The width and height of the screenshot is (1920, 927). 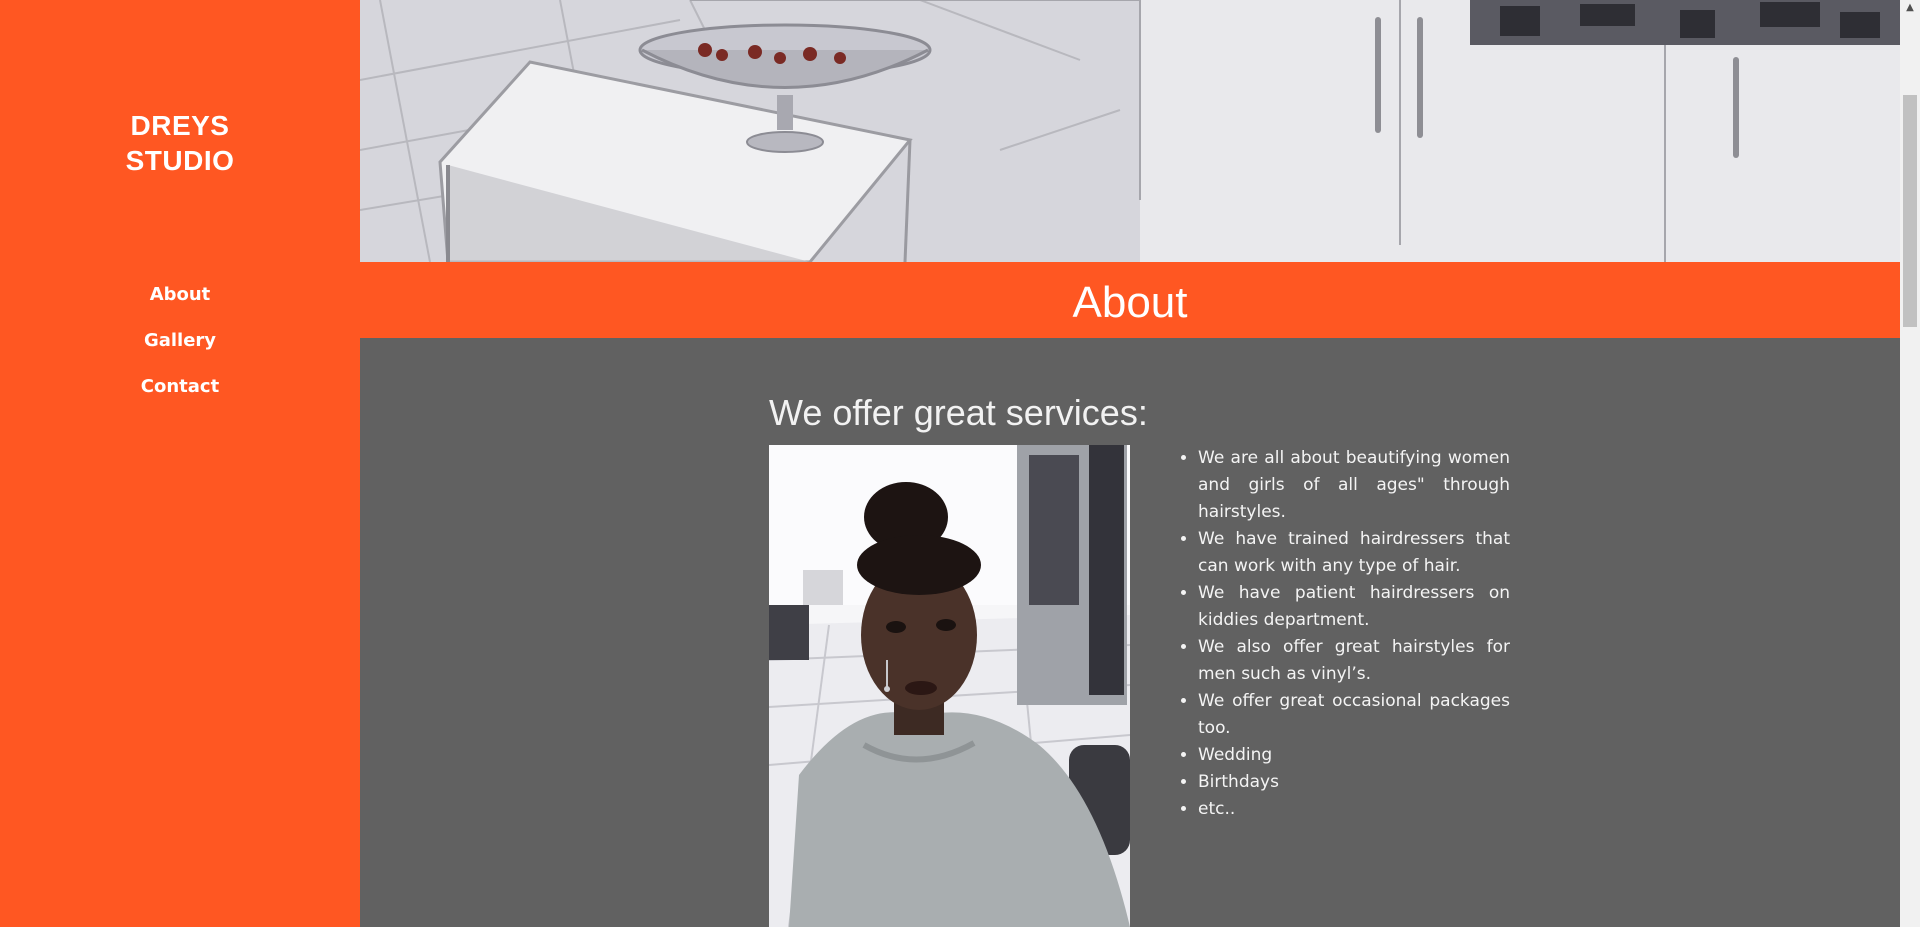 I want to click on list-item: Wedding, so click(x=1354, y=755).